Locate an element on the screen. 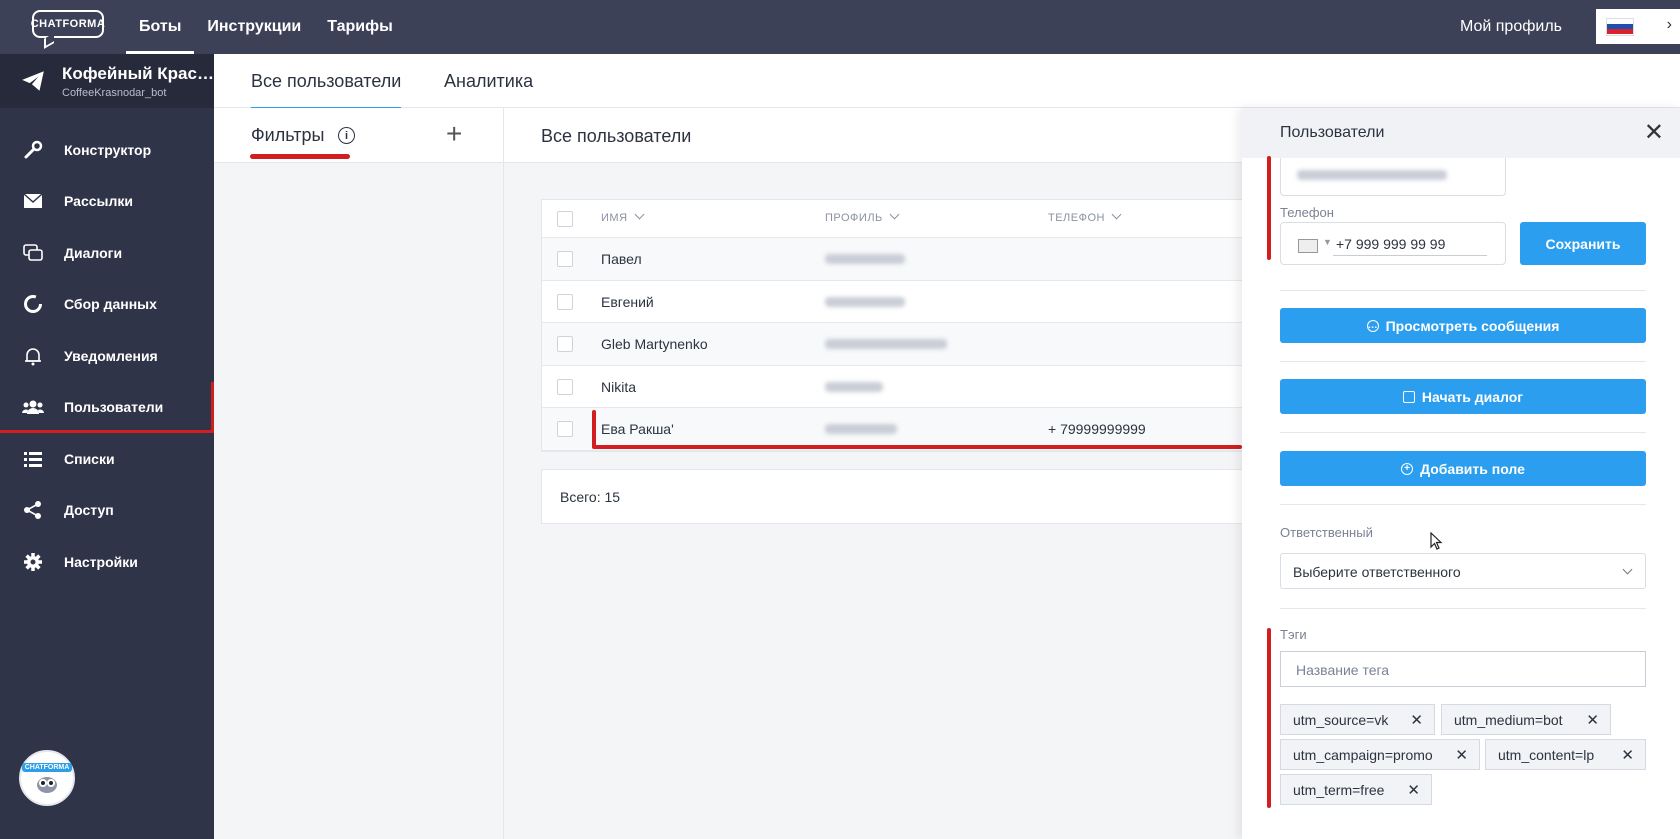 The height and width of the screenshot is (839, 1680). bell-icon is located at coordinates (33, 356).